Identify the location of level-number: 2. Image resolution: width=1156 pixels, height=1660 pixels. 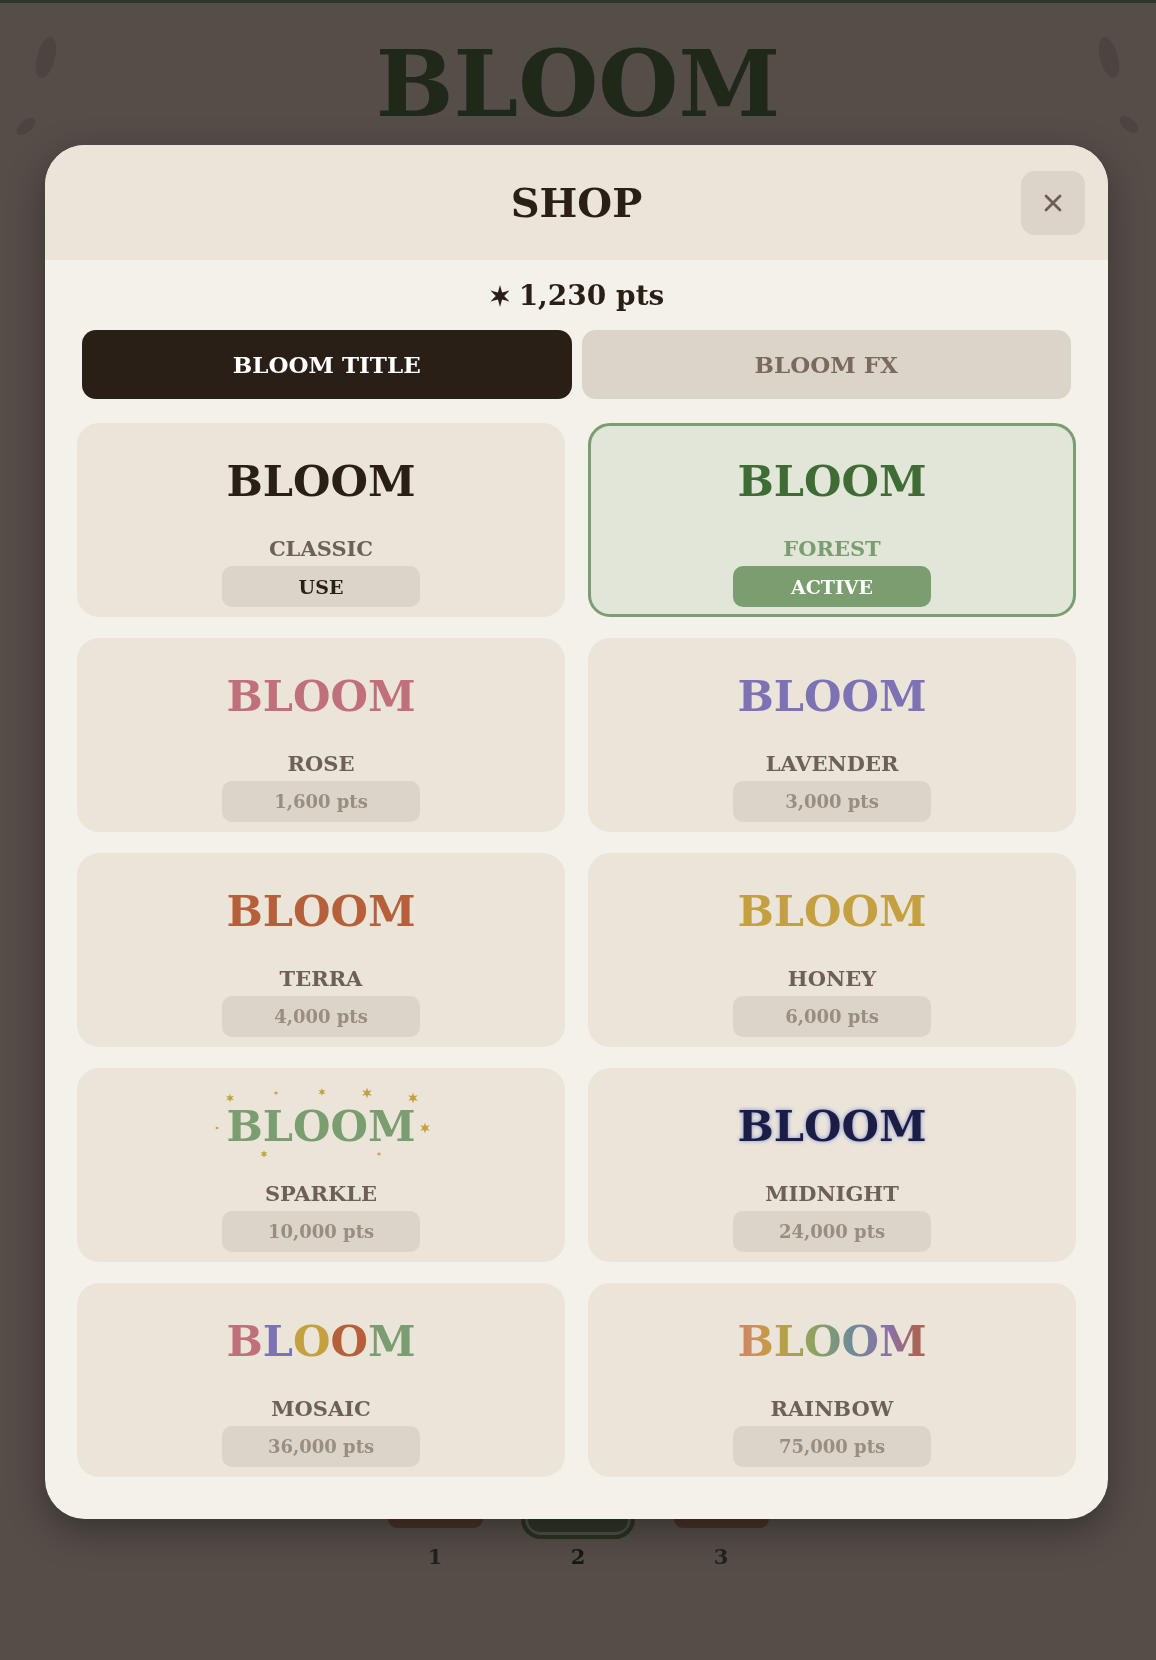
(578, 1557).